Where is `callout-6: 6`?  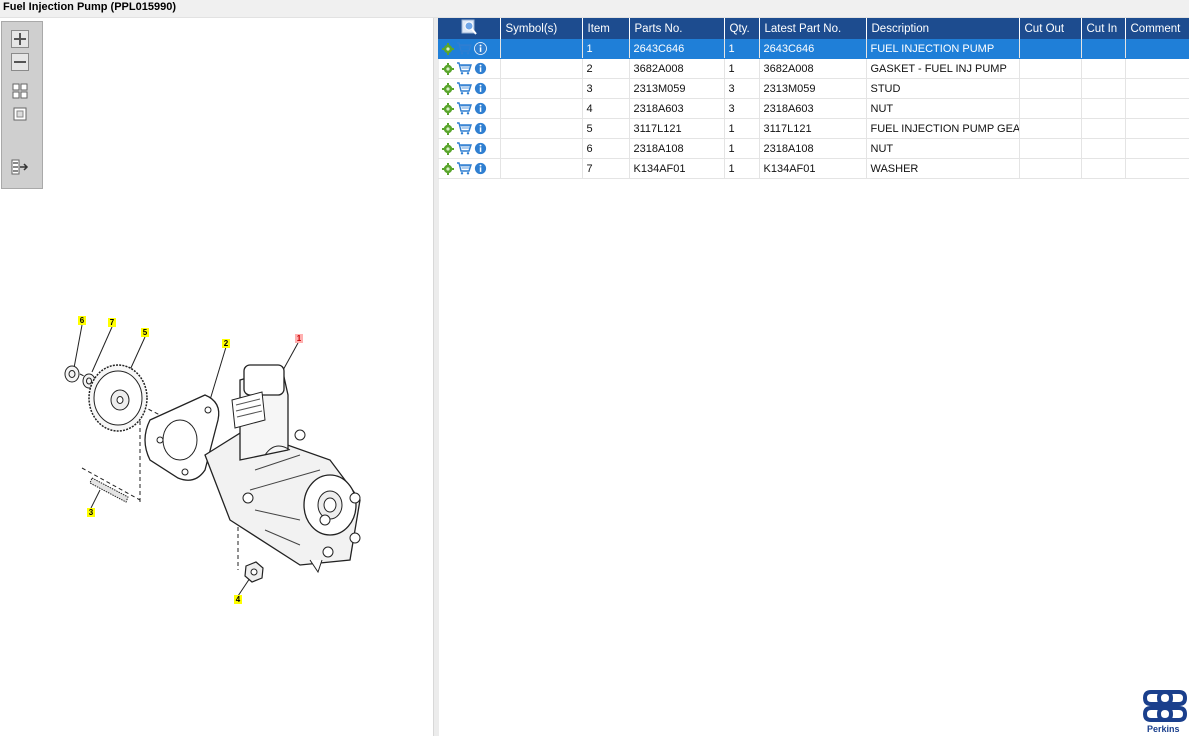 callout-6: 6 is located at coordinates (82, 320).